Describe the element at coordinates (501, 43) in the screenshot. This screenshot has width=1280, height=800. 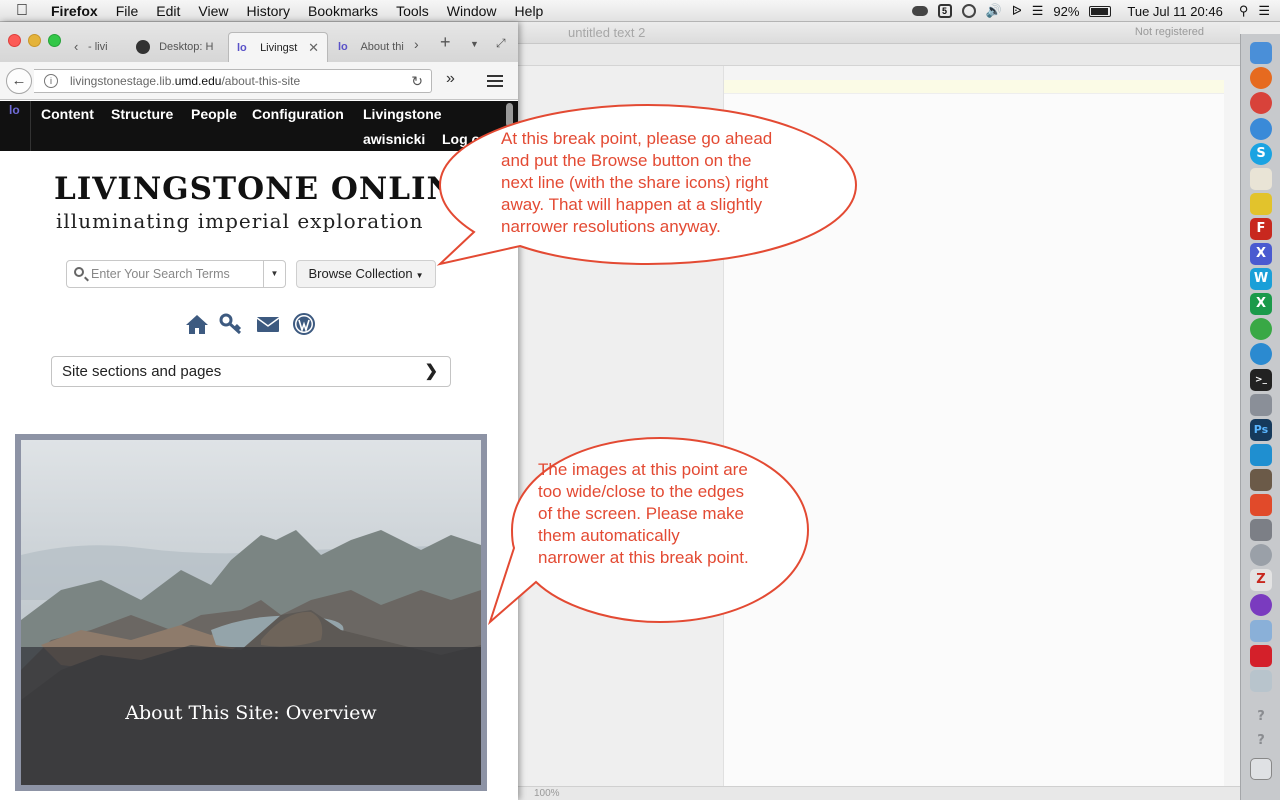
I see `fullscreen-icon: ⤢` at that location.